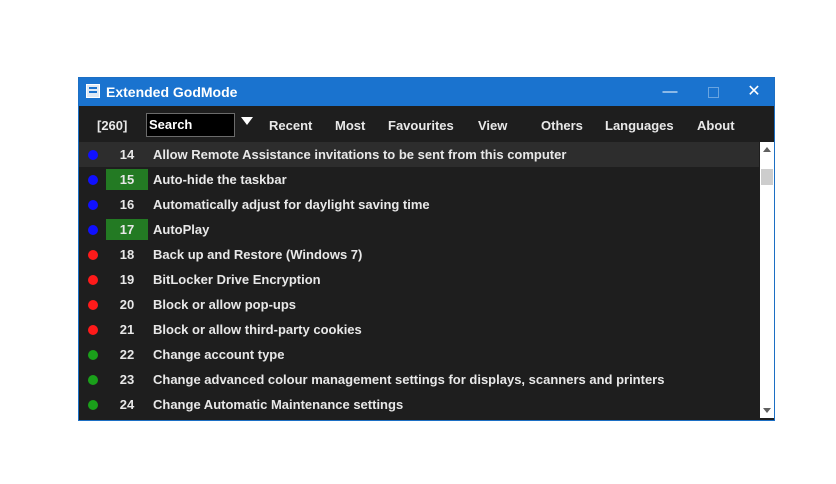  Describe the element at coordinates (350, 125) in the screenshot. I see `menu-most: Most` at that location.